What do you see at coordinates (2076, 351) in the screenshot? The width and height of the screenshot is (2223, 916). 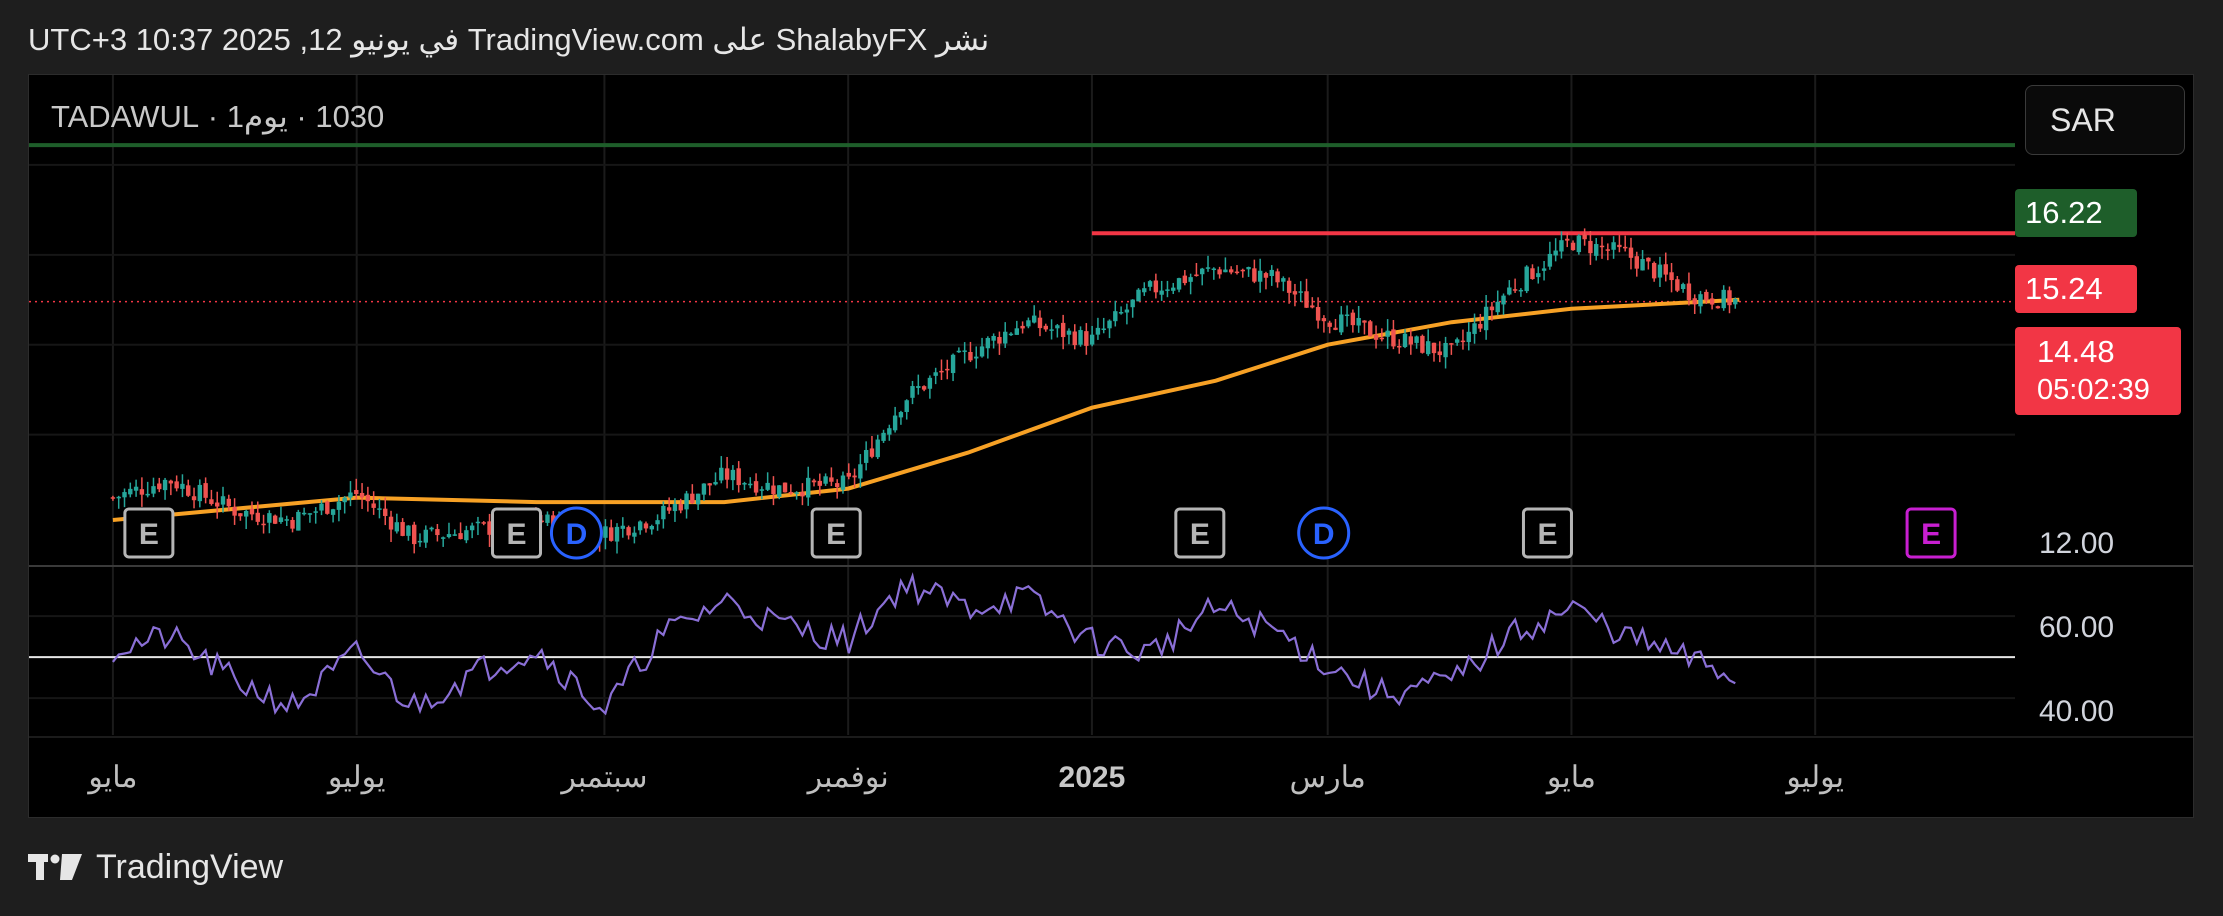 I see `last-price: 14.48` at bounding box center [2076, 351].